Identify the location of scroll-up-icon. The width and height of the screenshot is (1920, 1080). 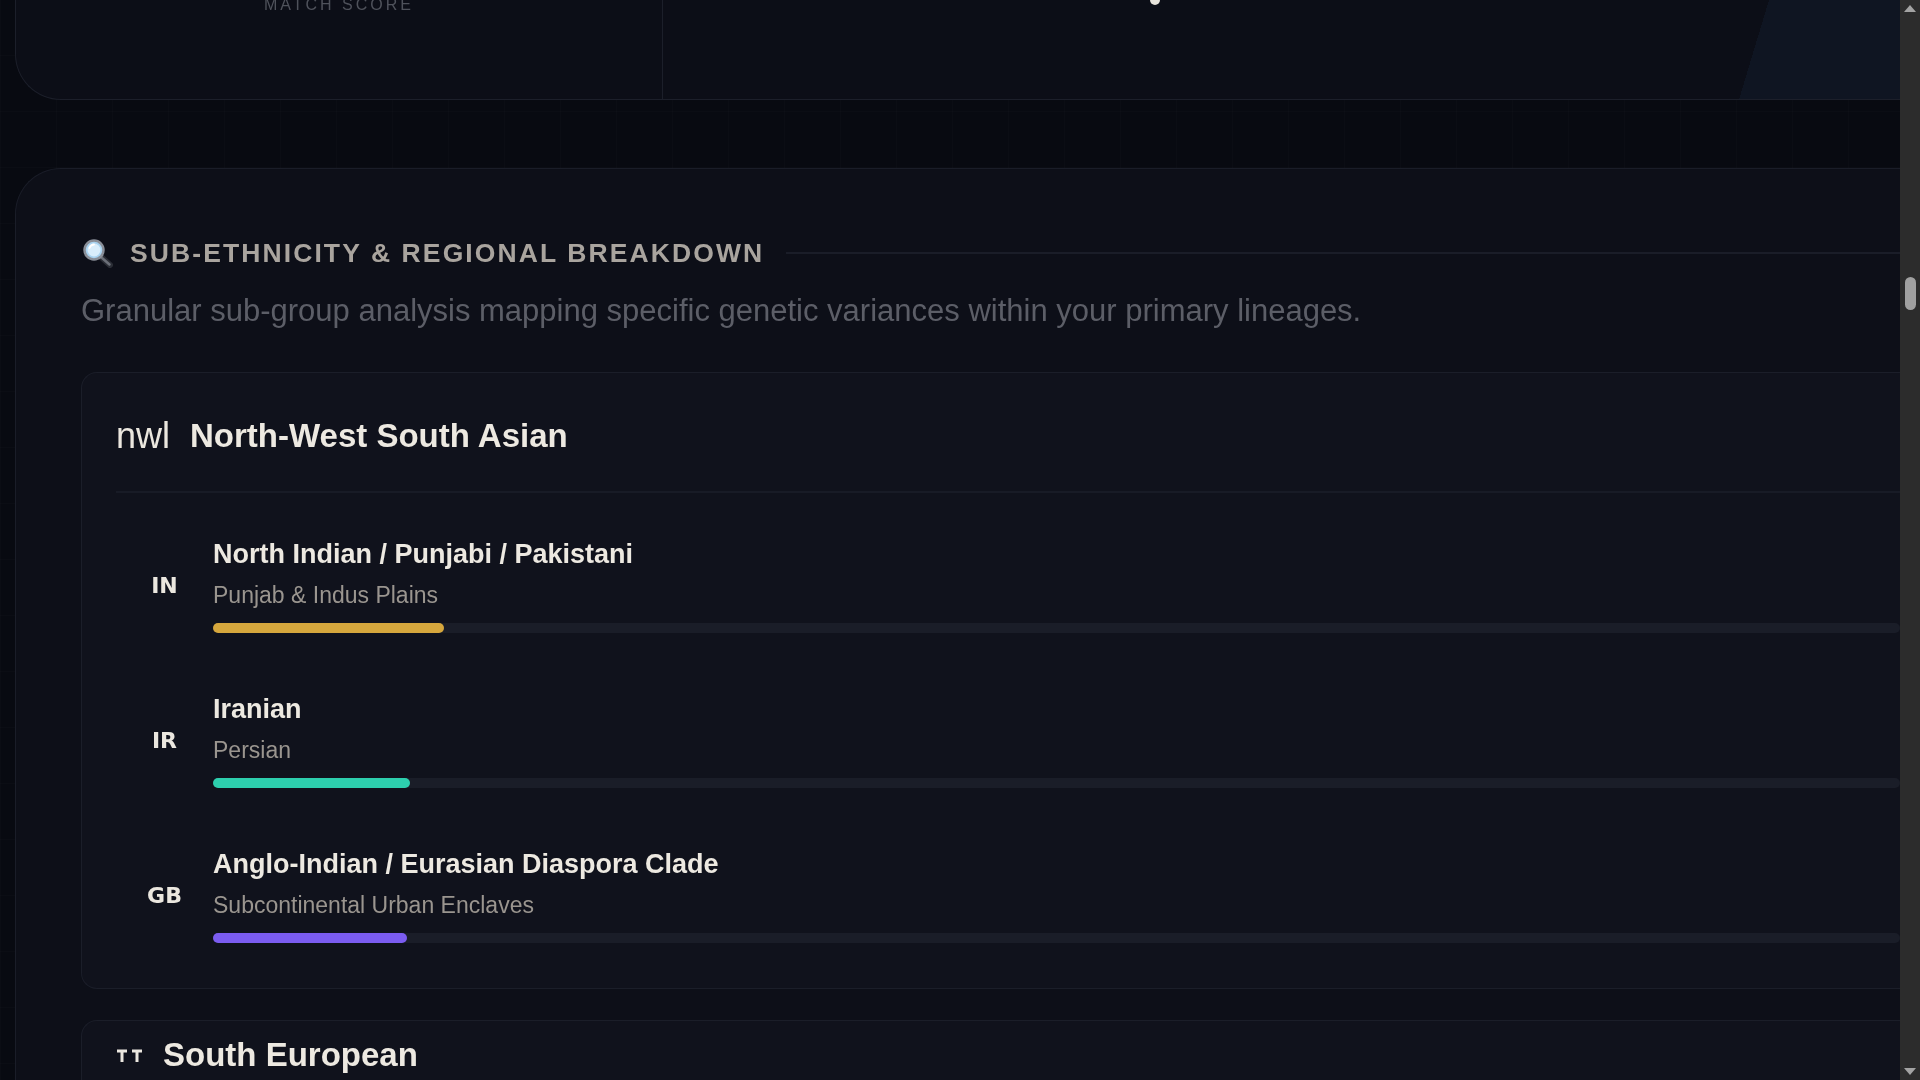
(1910, 8).